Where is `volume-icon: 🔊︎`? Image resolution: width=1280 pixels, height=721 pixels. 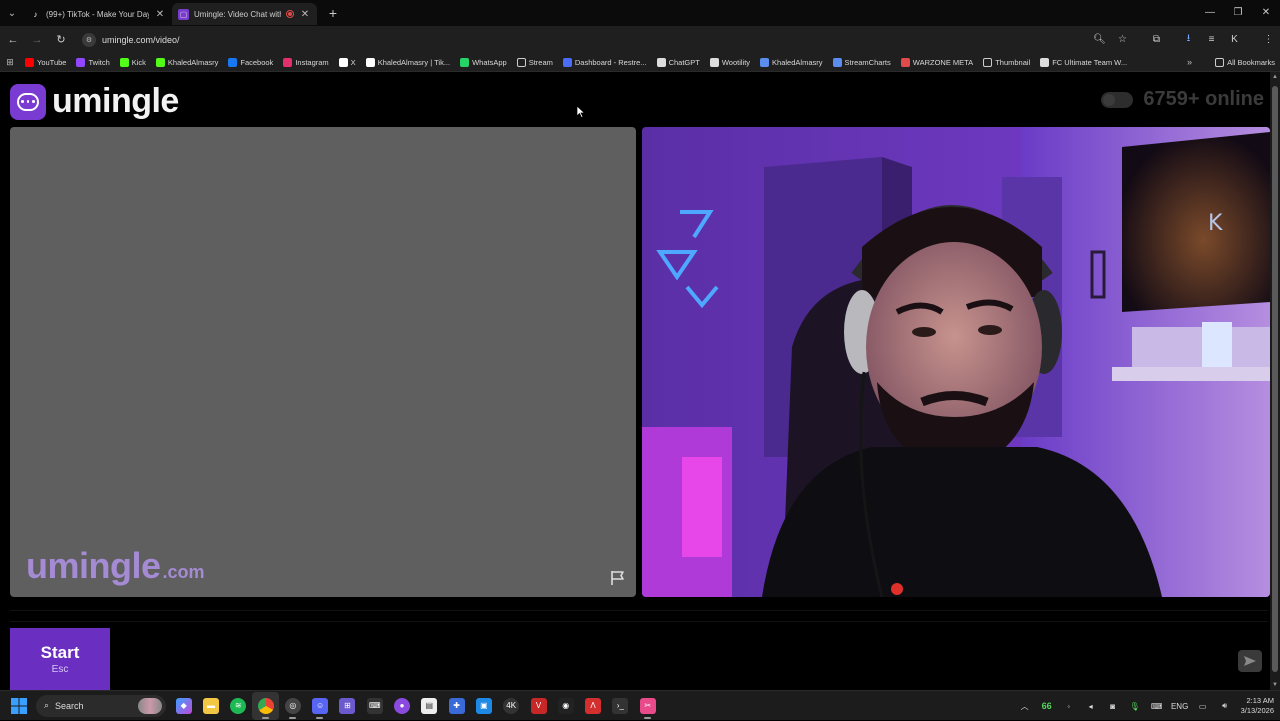
volume-icon: 🔊︎ is located at coordinates (1225, 706).